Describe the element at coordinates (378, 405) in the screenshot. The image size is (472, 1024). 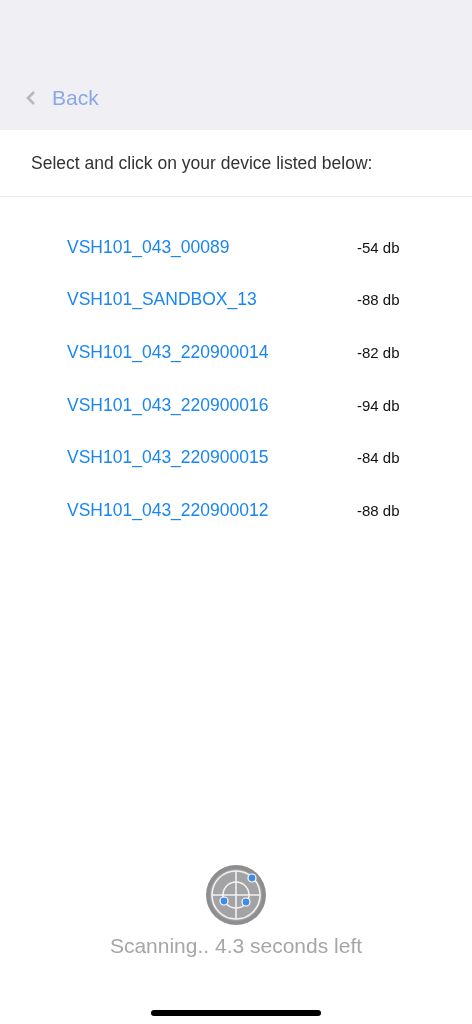
I see `signal-strength: -94 db` at that location.